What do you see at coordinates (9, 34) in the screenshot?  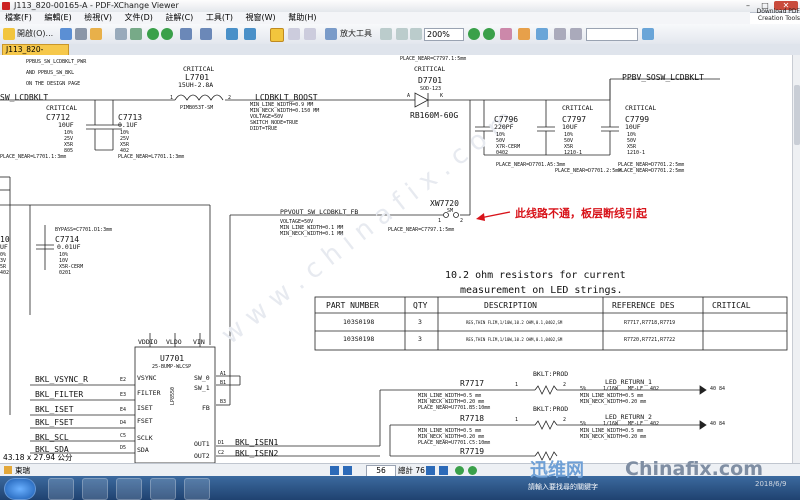 I see `folder-open-icon` at bounding box center [9, 34].